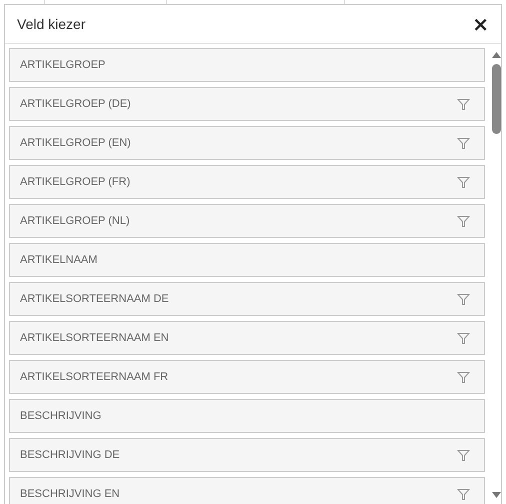  Describe the element at coordinates (480, 24) in the screenshot. I see `close-button: ×` at that location.